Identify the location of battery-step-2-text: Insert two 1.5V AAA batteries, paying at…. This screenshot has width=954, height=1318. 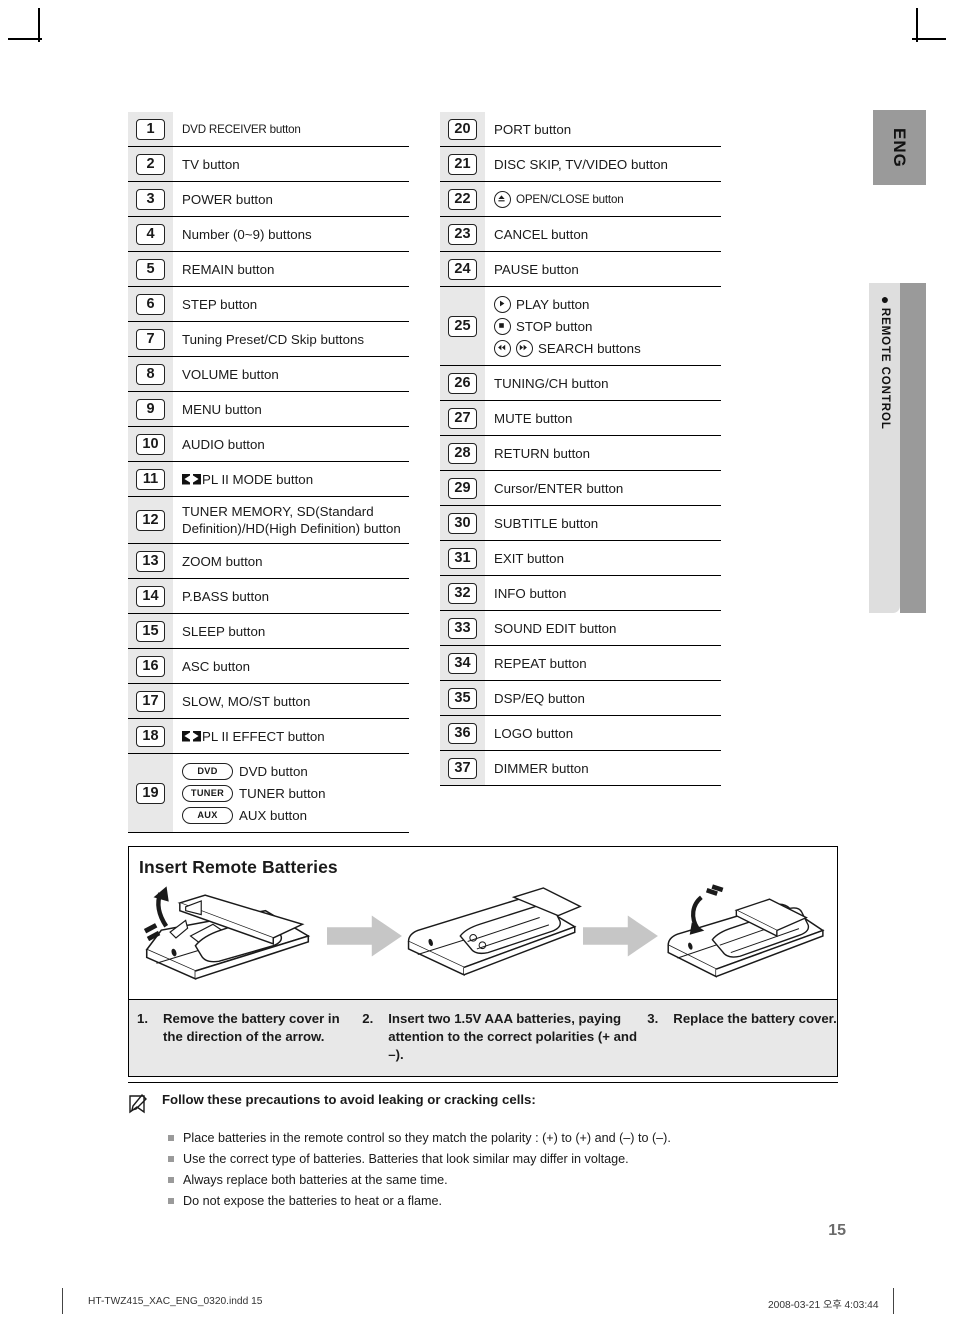
(513, 1036).